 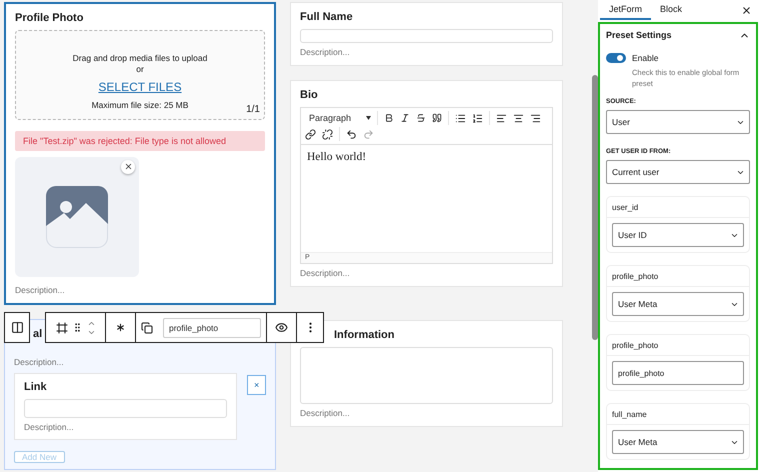 What do you see at coordinates (140, 69) in the screenshot?
I see `dropzone-or: or` at bounding box center [140, 69].